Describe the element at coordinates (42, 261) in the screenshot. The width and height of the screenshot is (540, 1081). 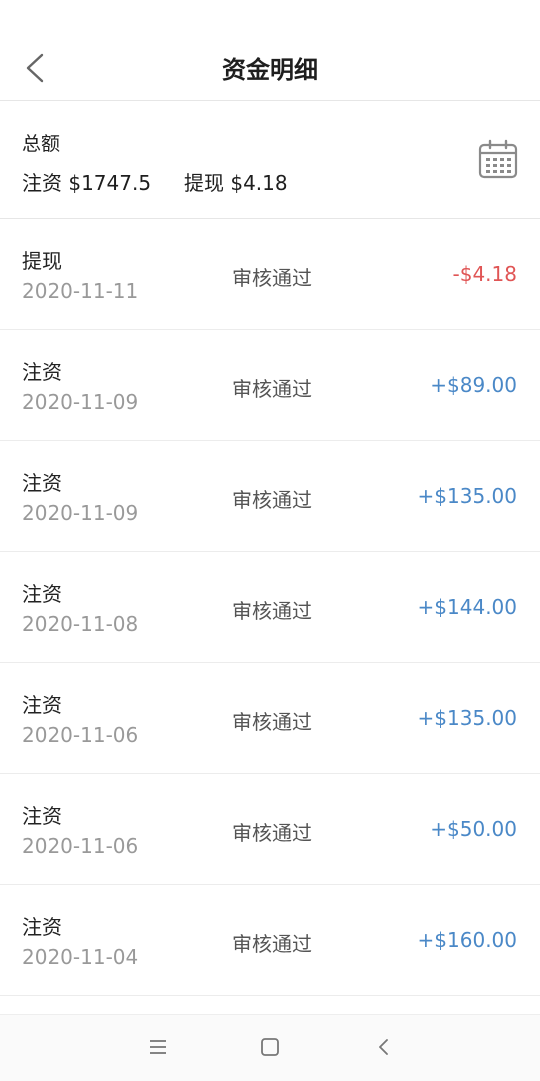
I see `record-type: 提现` at that location.